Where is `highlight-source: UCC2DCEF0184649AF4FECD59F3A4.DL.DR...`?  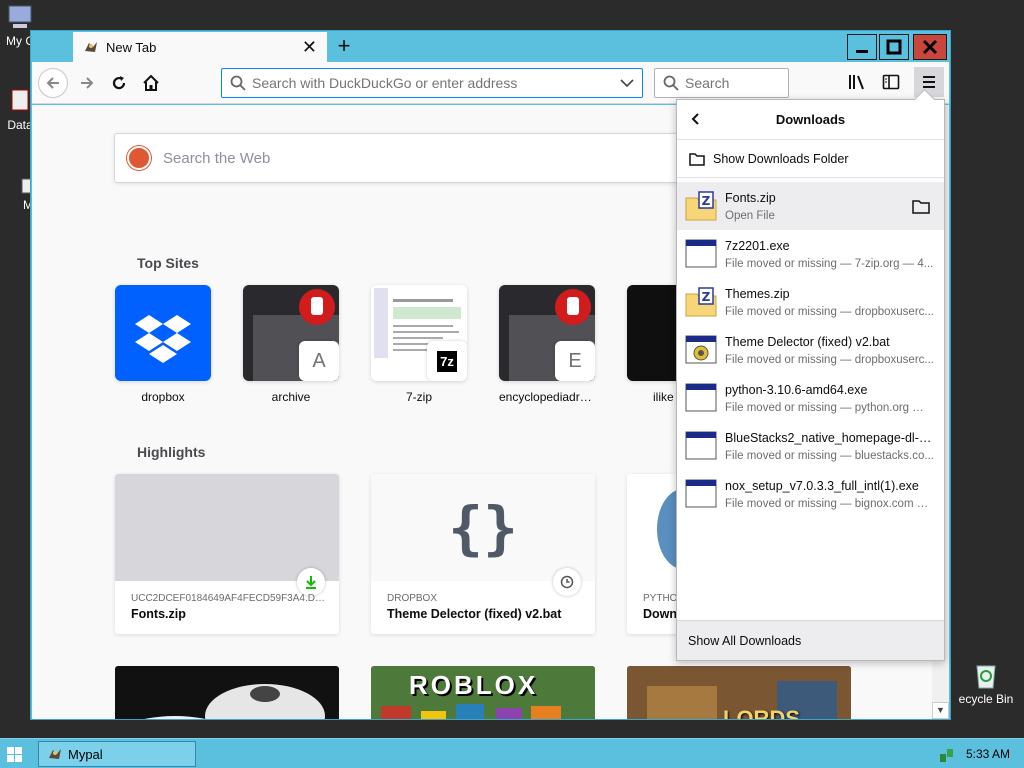 highlight-source: UCC2DCEF0184649AF4FECD59F3A4.DL.DR... is located at coordinates (228, 598).